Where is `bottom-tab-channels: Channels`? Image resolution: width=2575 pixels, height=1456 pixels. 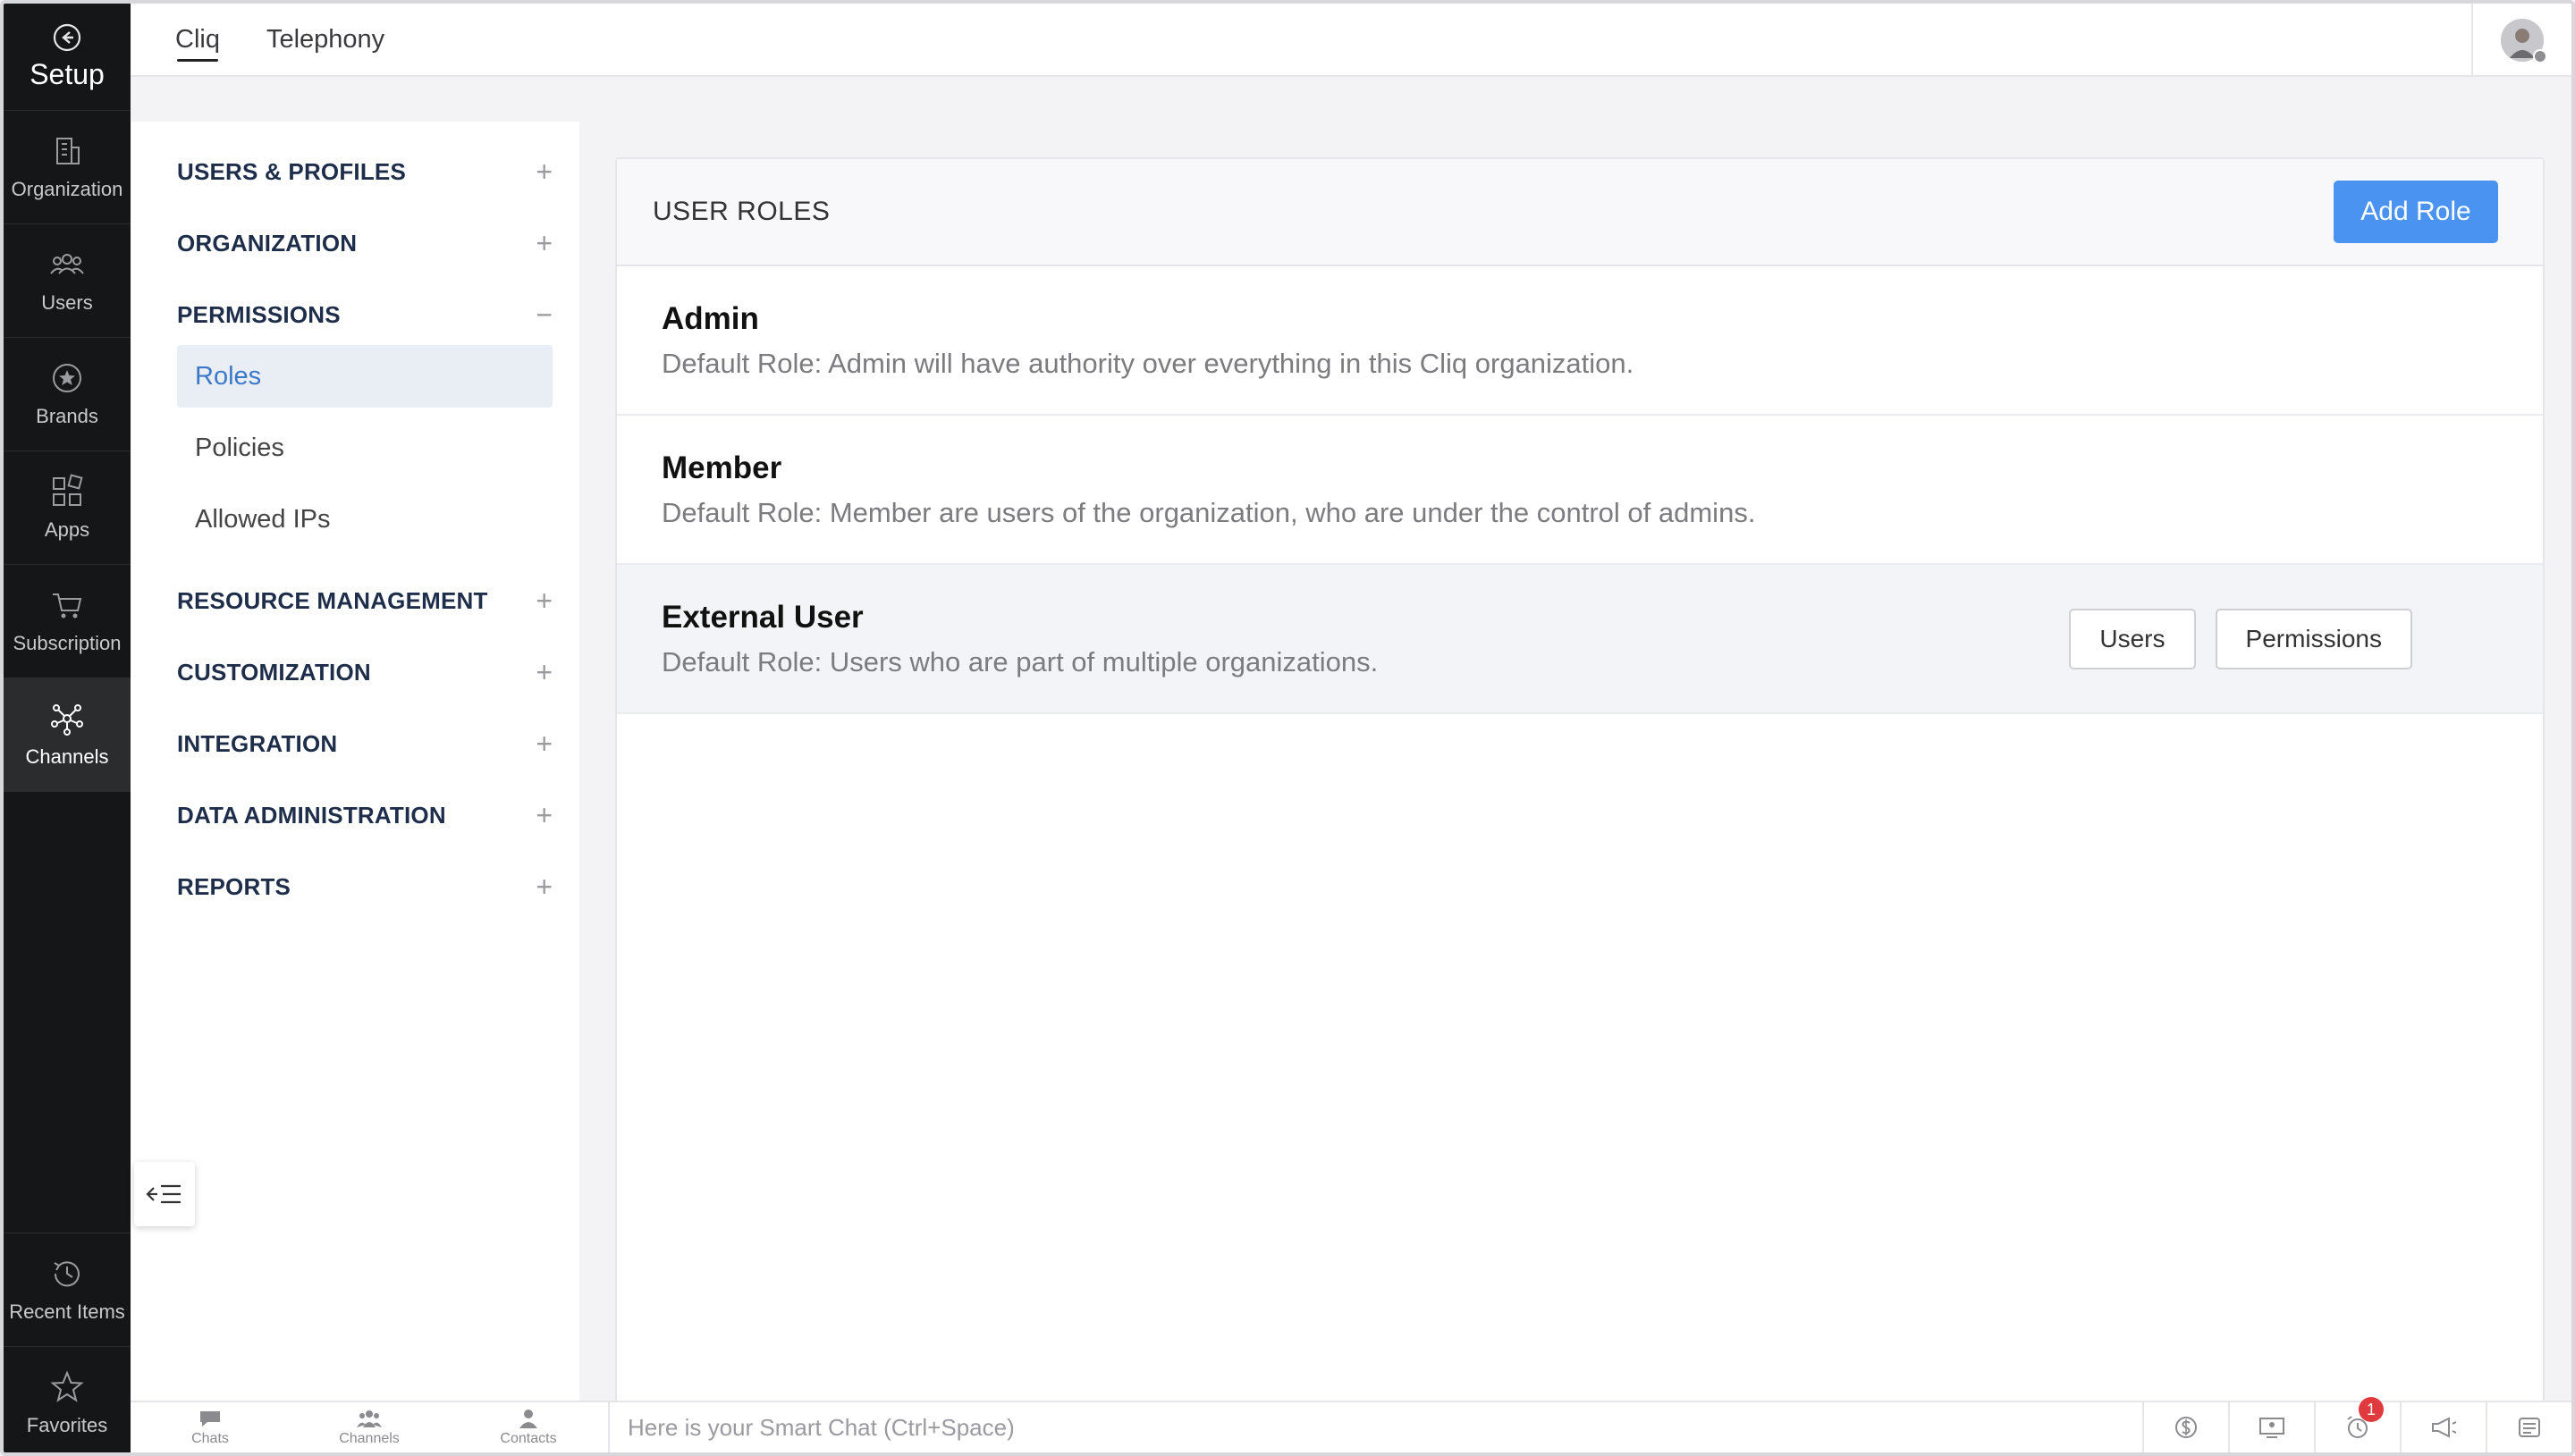 bottom-tab-channels: Channels is located at coordinates (369, 1427).